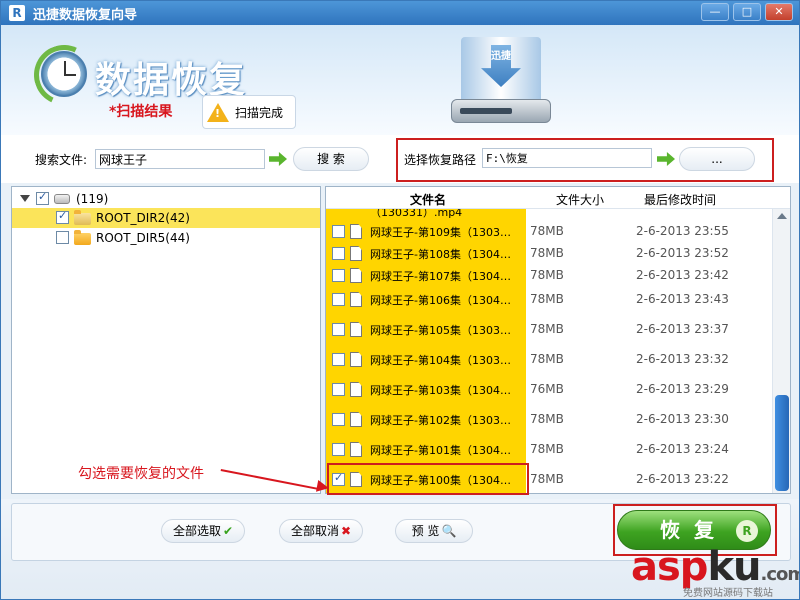 The width and height of the screenshot is (800, 600). I want to click on window-title: 迅捷数据恢复向导, so click(85, 15).